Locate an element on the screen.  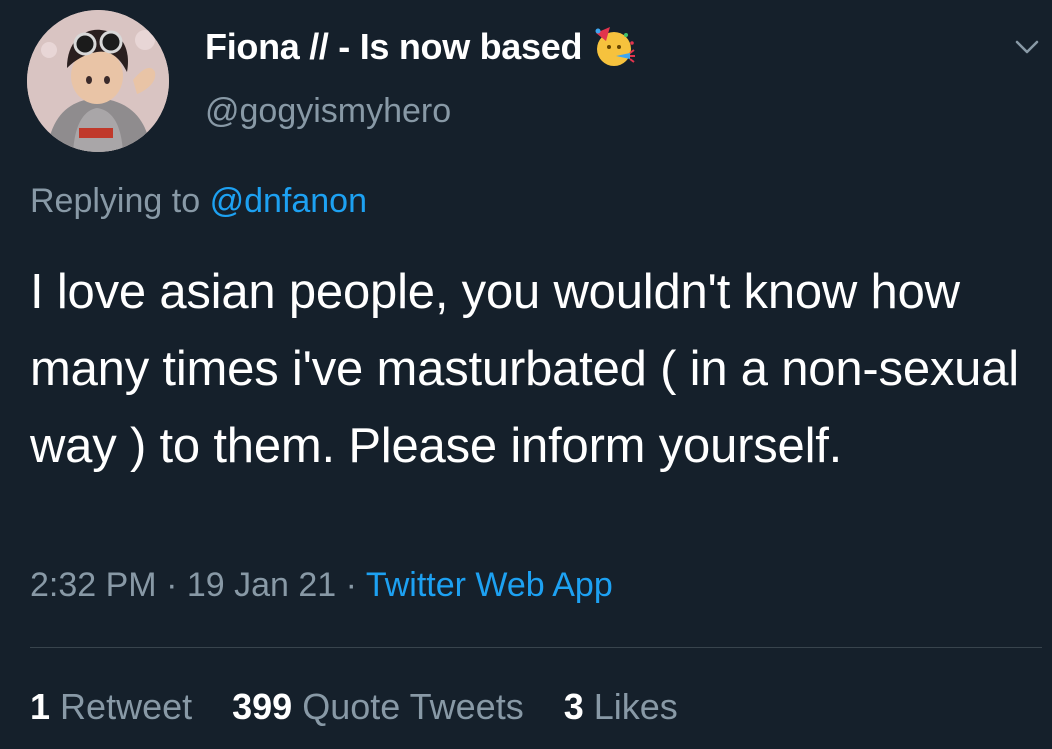
author-name-row: Fiona // - Is now based is located at coordinates (421, 47).